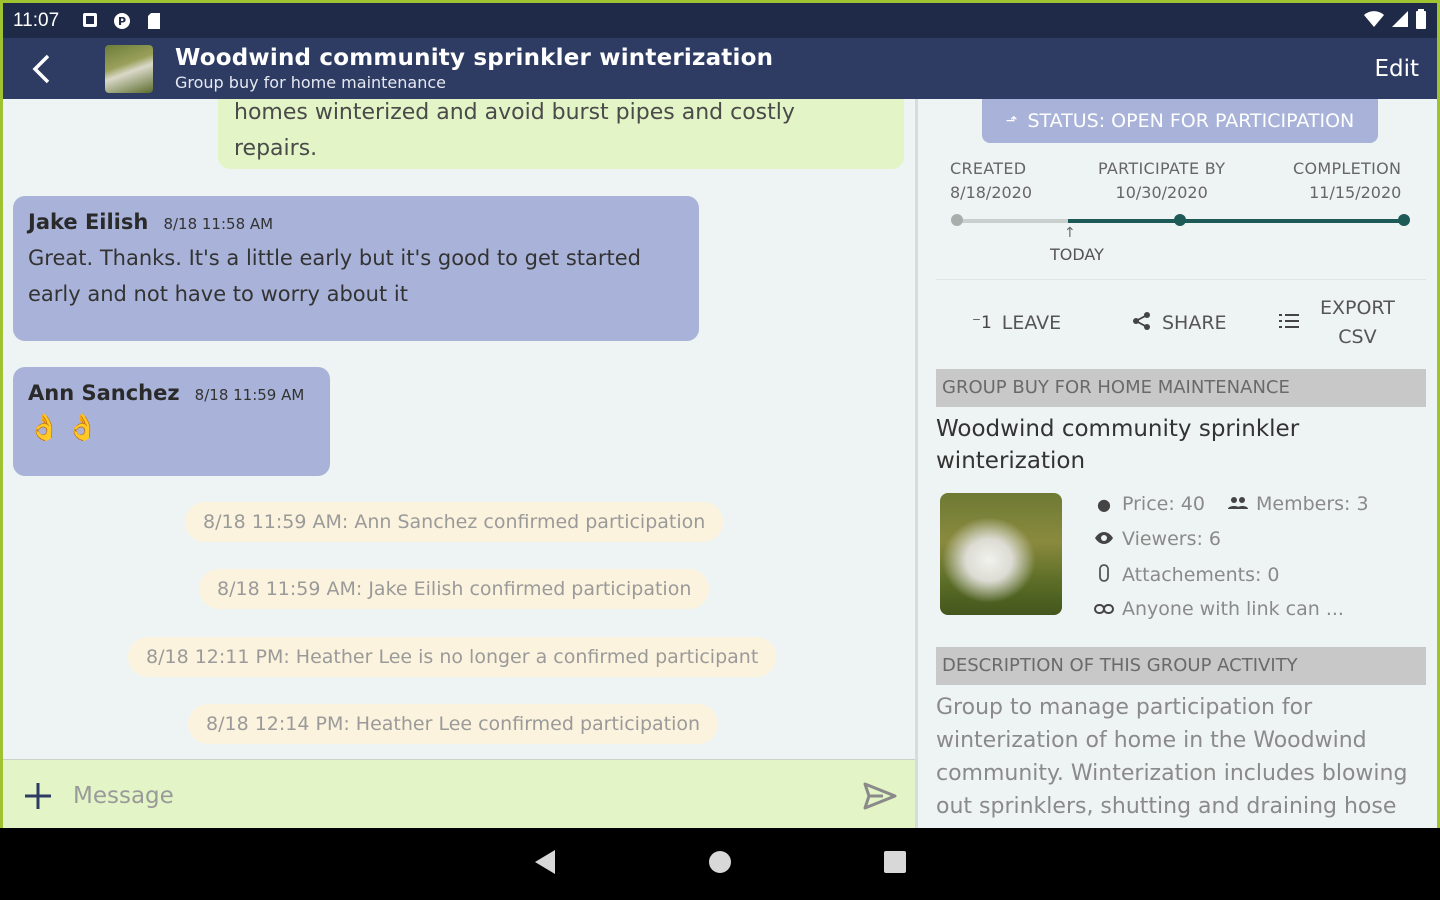 This screenshot has width=1440, height=900. I want to click on signal-icon, so click(1400, 21).